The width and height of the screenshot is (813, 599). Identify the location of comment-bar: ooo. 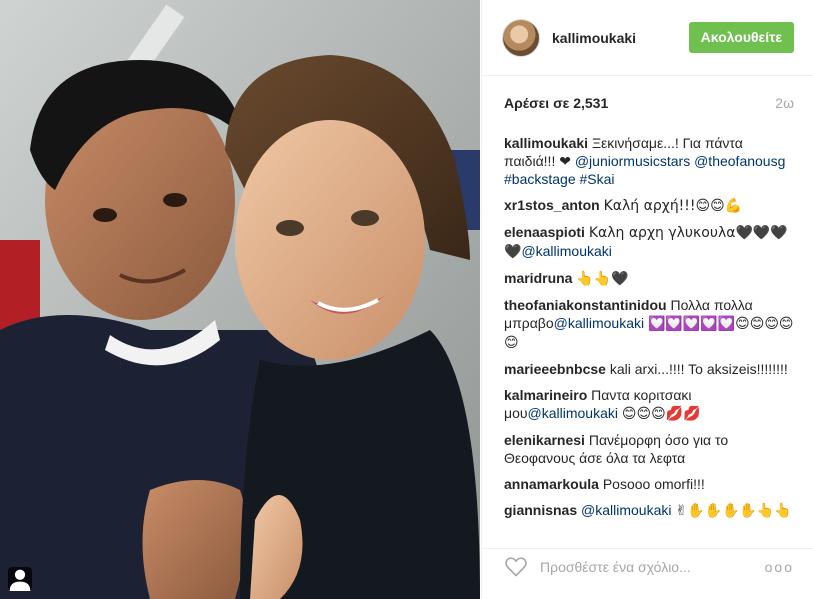
(647, 566).